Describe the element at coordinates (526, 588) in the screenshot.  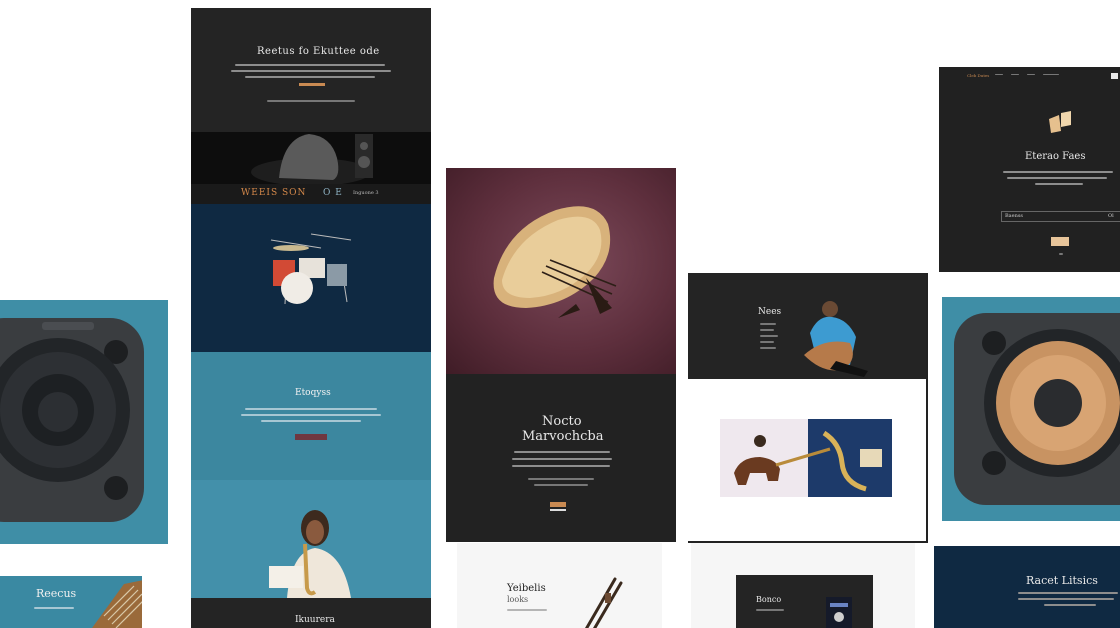
I see `yeibelis-title: Yeibelis` at that location.